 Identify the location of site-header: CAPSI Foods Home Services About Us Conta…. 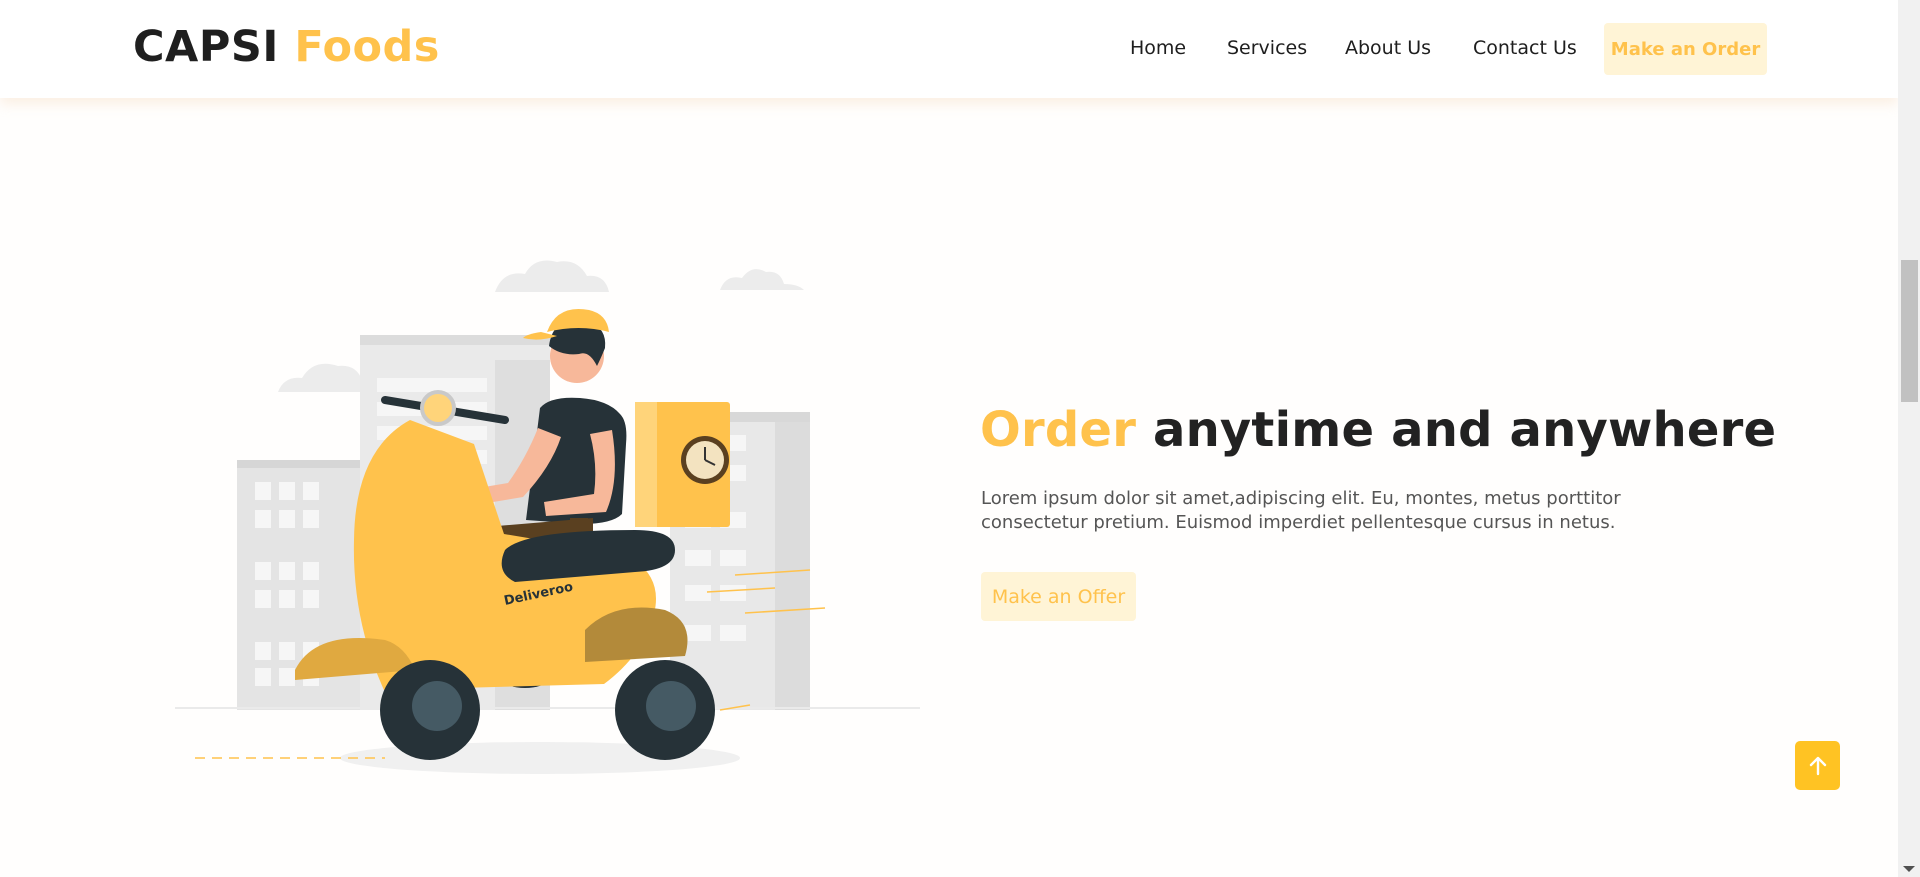
(949, 49).